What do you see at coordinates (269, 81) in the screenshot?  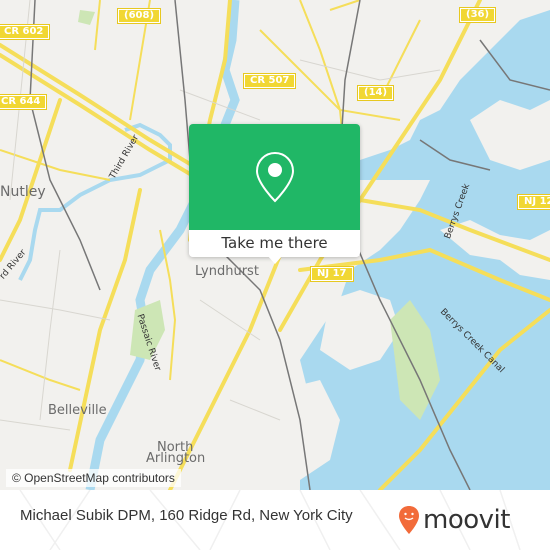 I see `route-shield-cr507: CR 507` at bounding box center [269, 81].